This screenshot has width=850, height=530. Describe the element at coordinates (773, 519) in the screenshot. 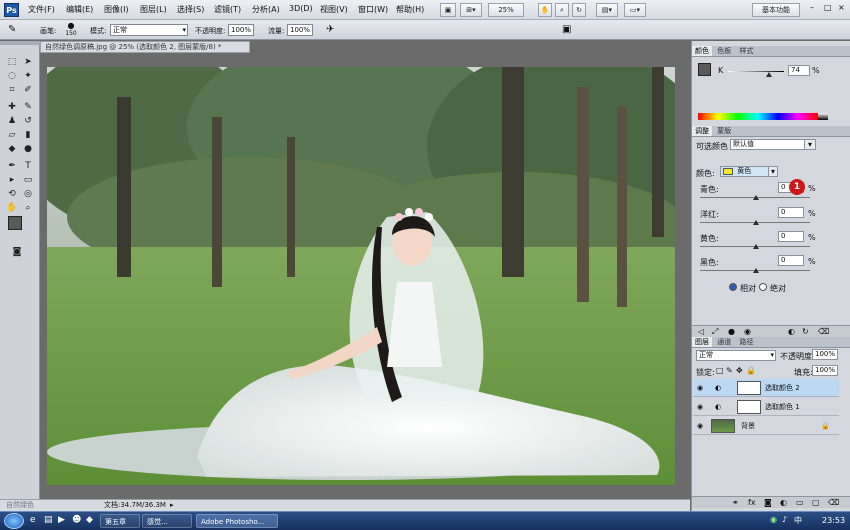

I see `tray-network-icon: ◉` at that location.